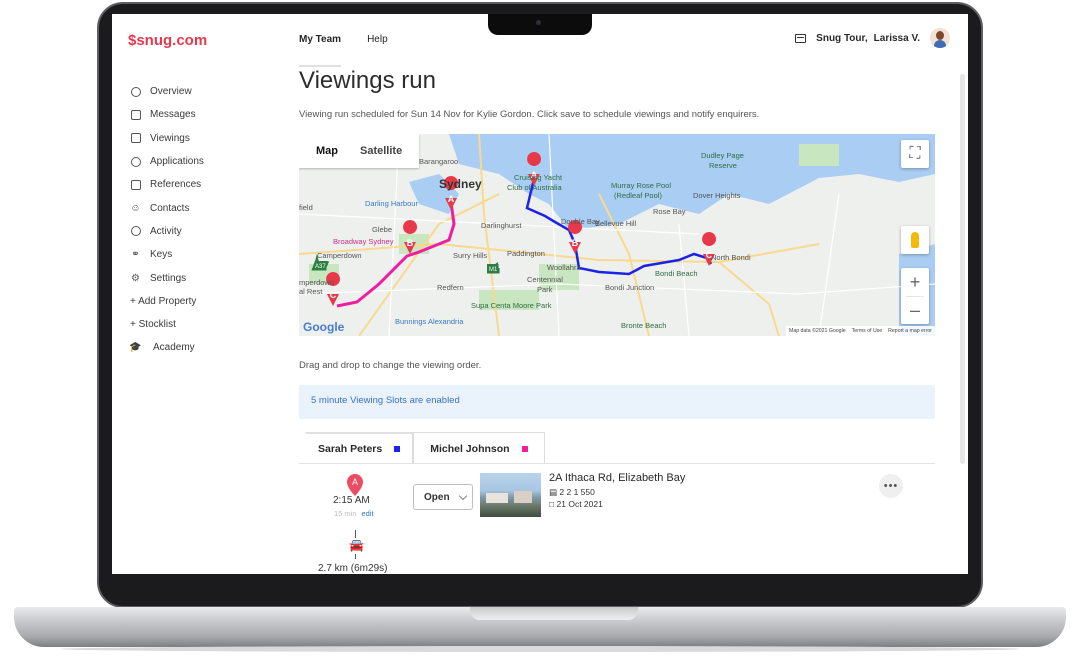  What do you see at coordinates (161, 255) in the screenshot?
I see `sidebar-item-label: Keys` at bounding box center [161, 255].